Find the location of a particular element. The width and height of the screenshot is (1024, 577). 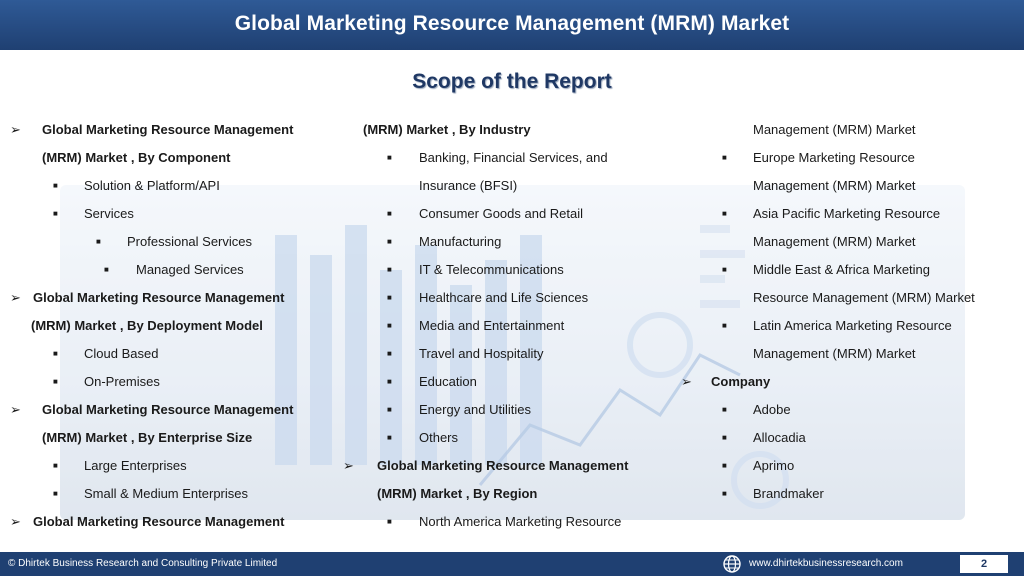

section-subtitle: Scope of the Report is located at coordinates (512, 81).